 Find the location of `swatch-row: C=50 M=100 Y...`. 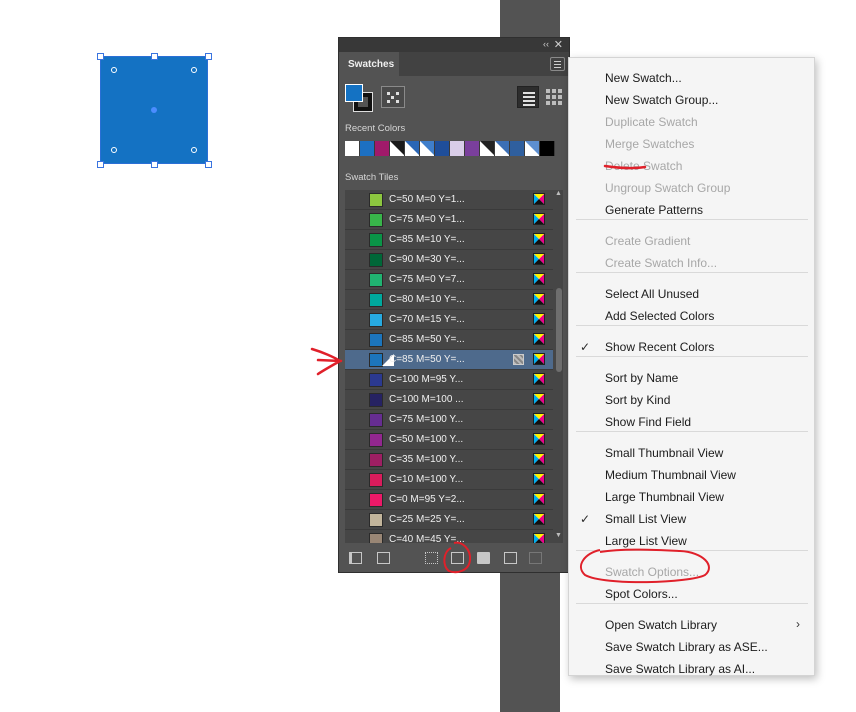

swatch-row: C=50 M=100 Y... is located at coordinates (449, 440).